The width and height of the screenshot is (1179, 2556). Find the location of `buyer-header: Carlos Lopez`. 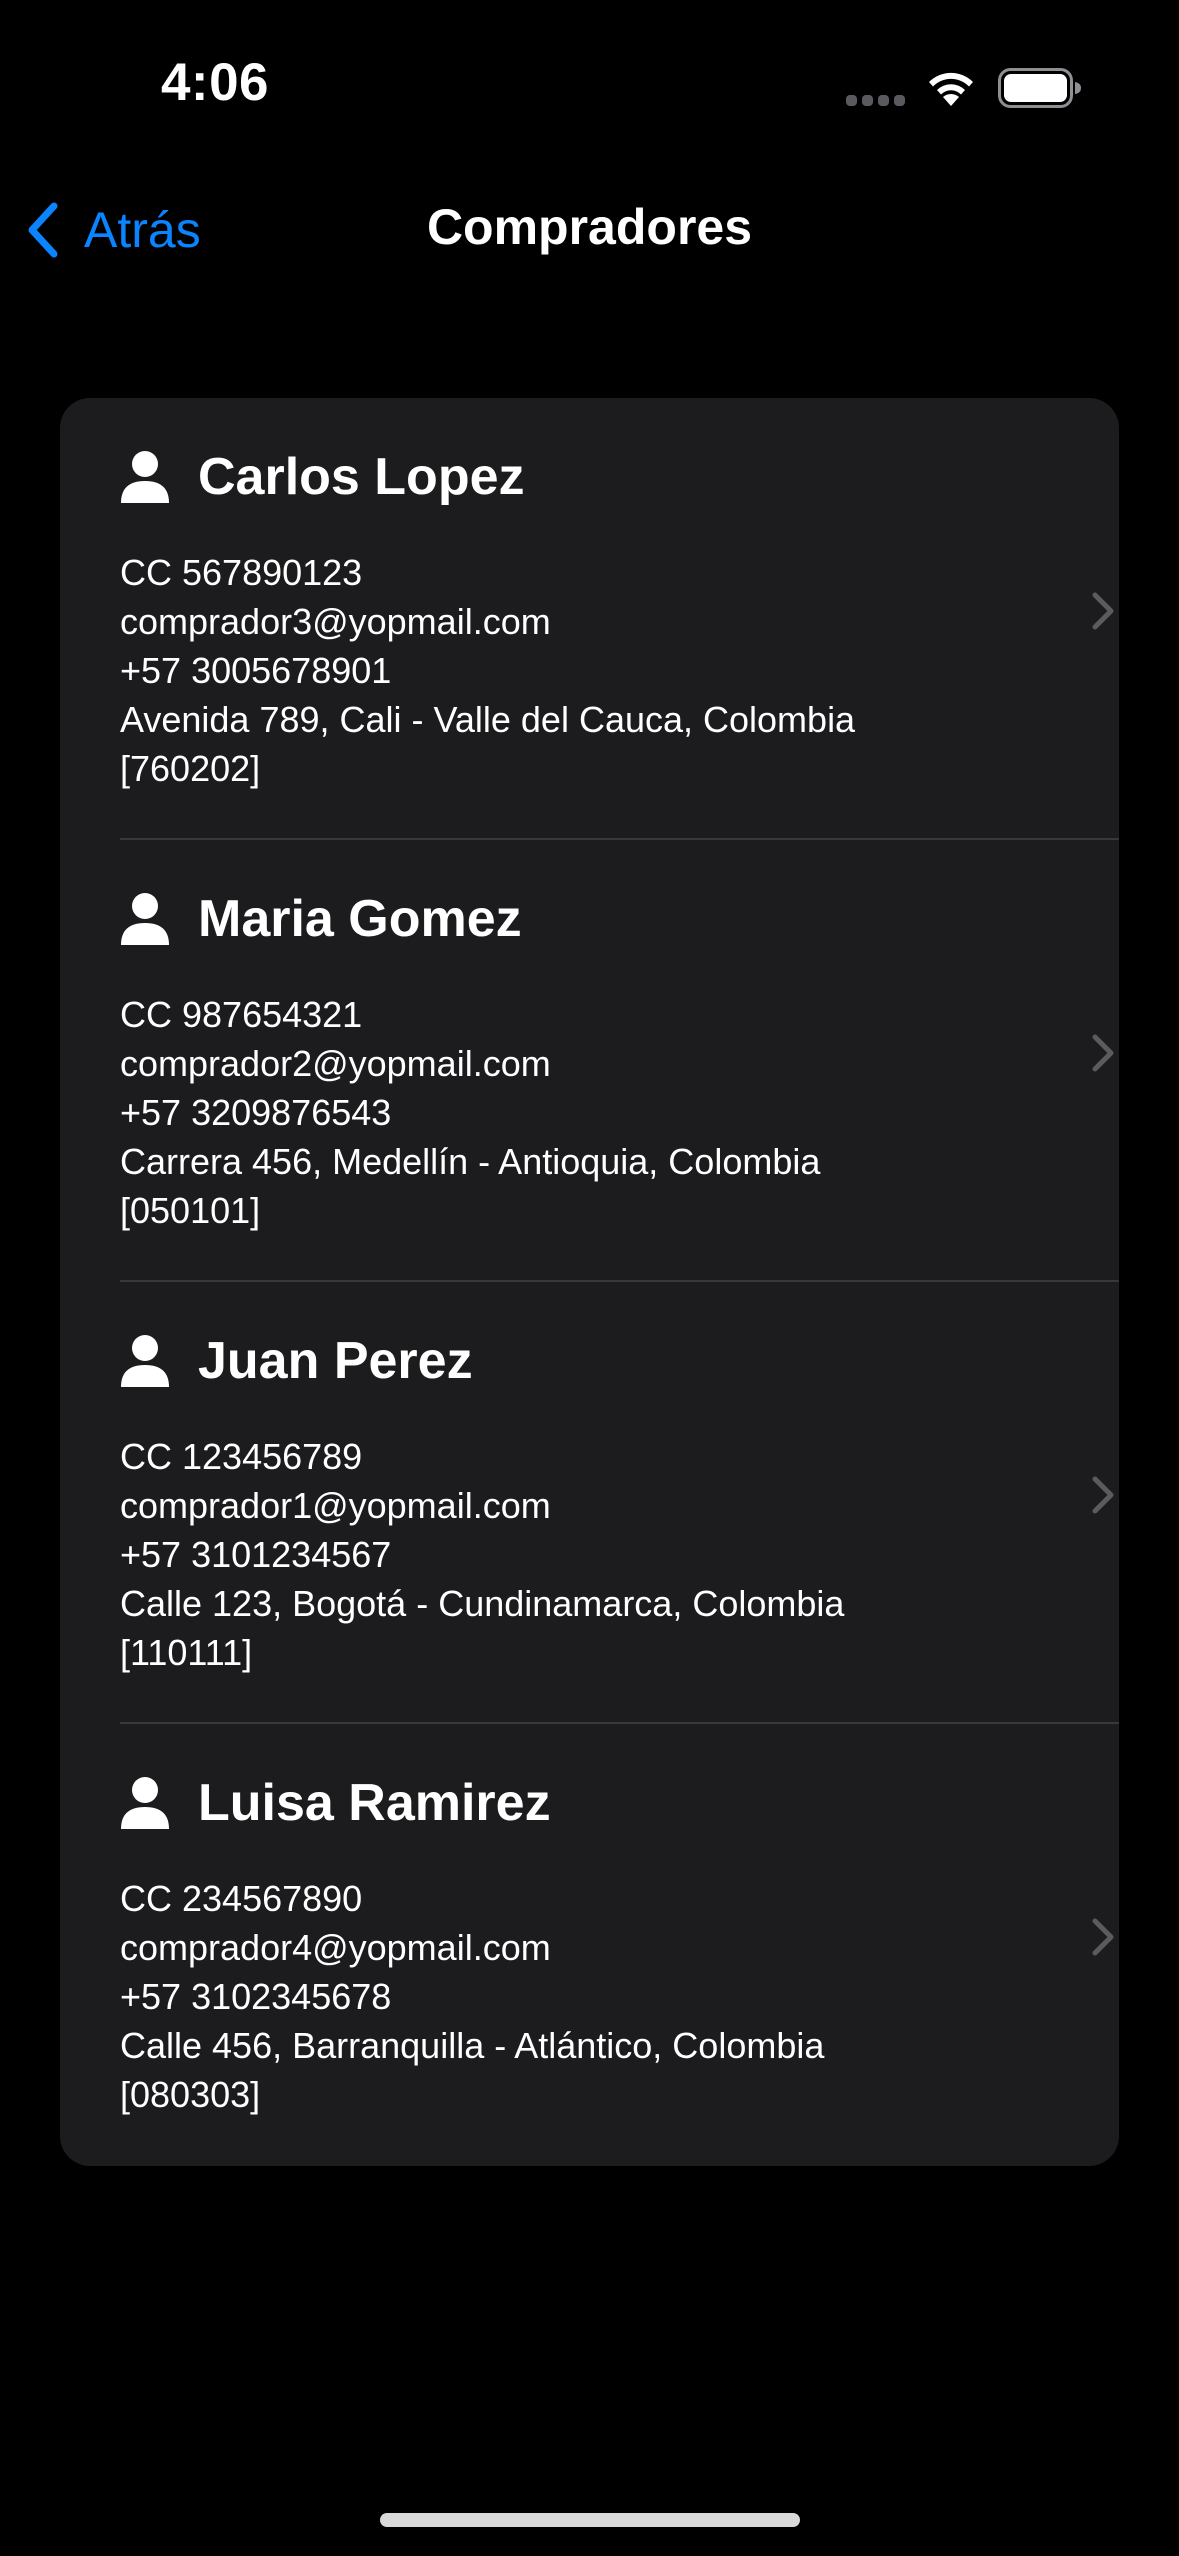

buyer-header: Carlos Lopez is located at coordinates (322, 477).